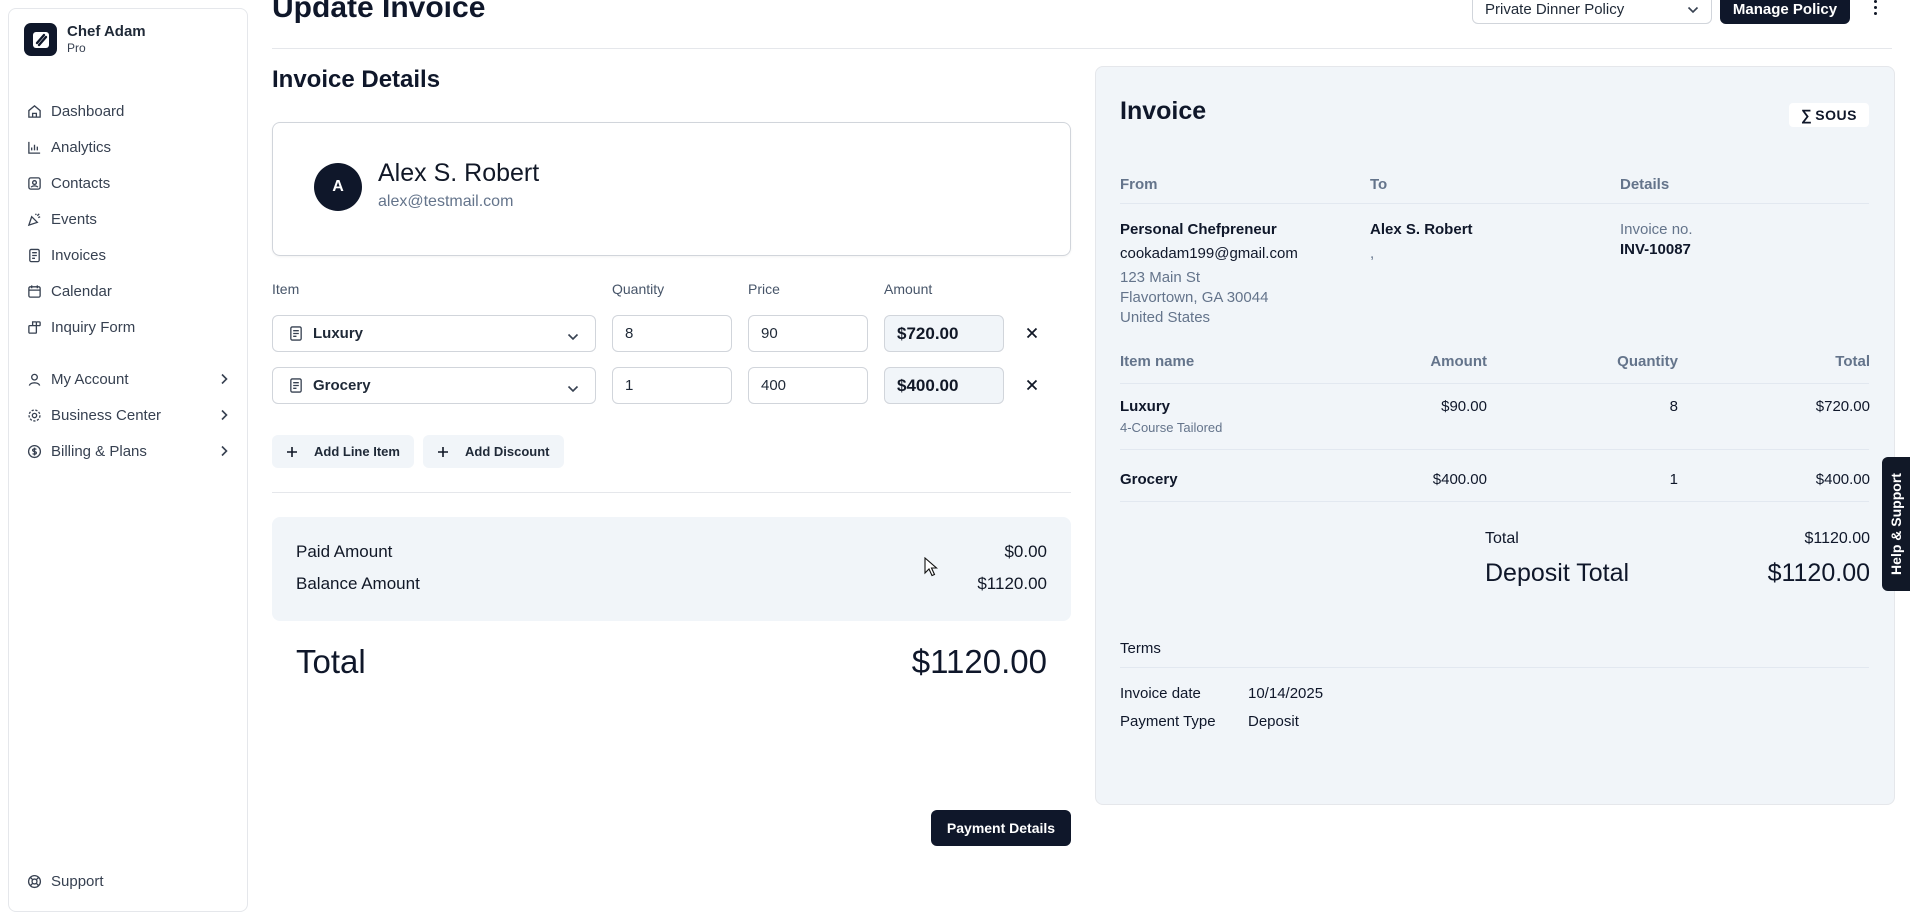  Describe the element at coordinates (358, 583) in the screenshot. I see `balance-amount-label: Balance Amount` at that location.